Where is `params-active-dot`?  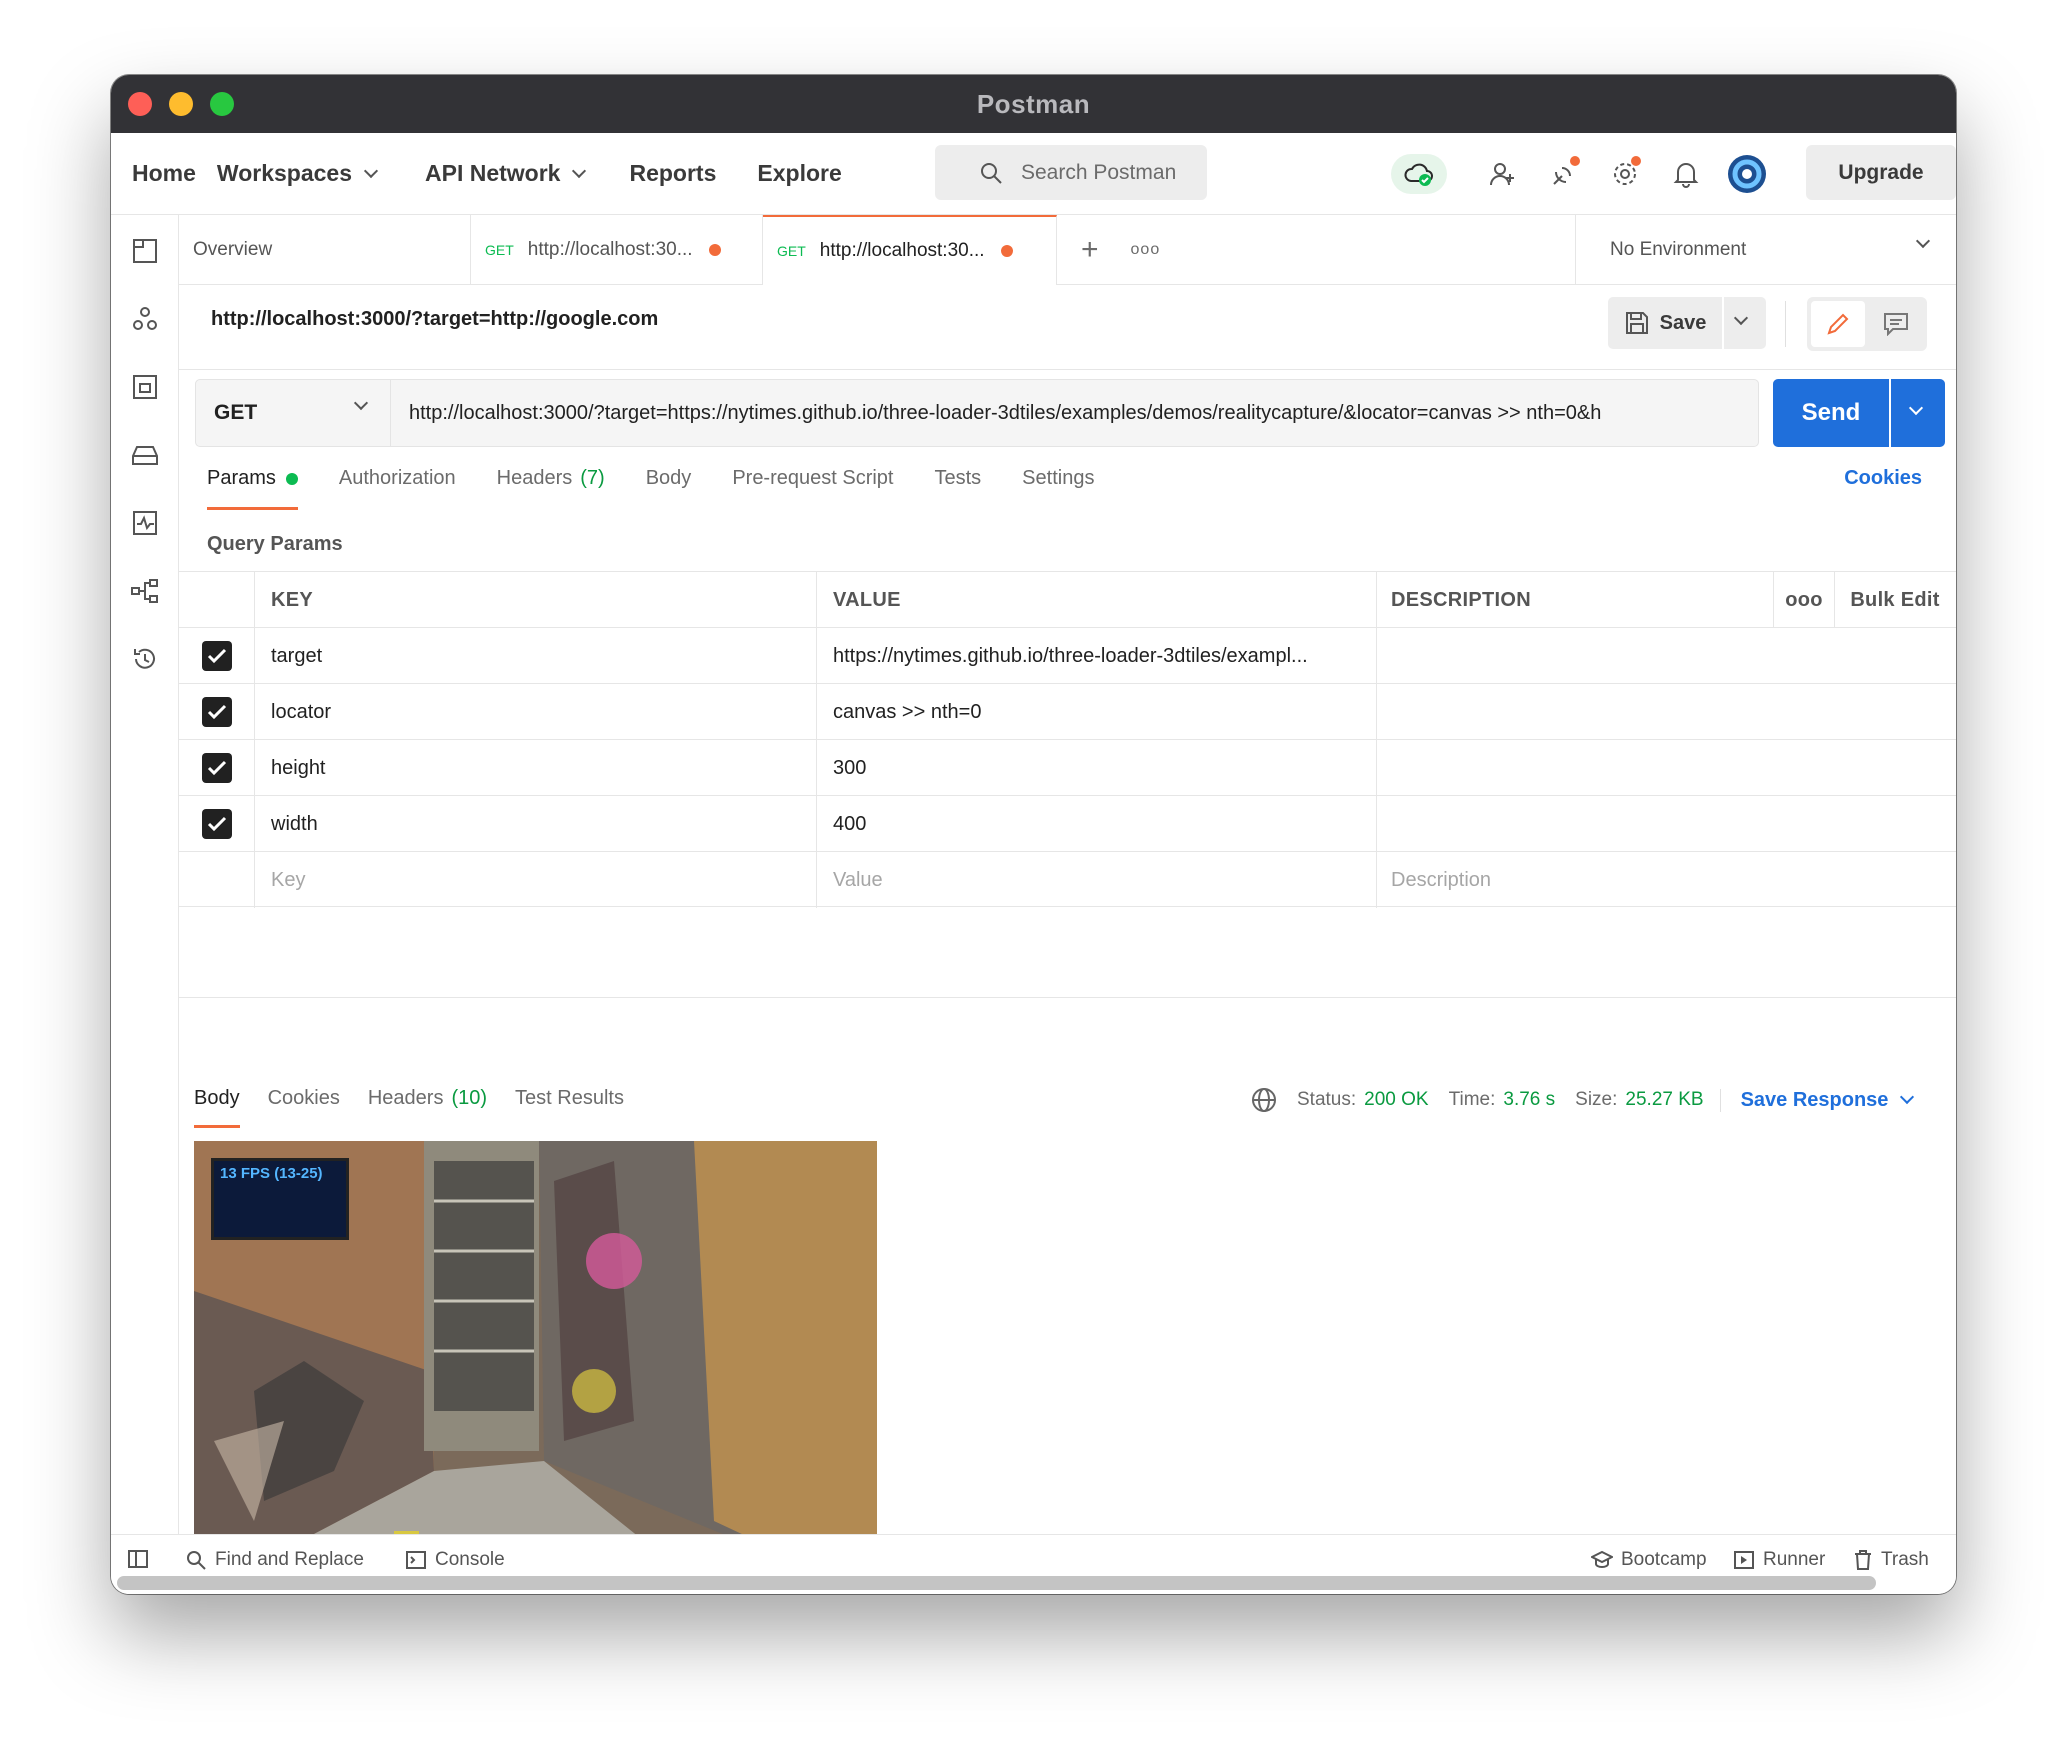
params-active-dot is located at coordinates (291, 478).